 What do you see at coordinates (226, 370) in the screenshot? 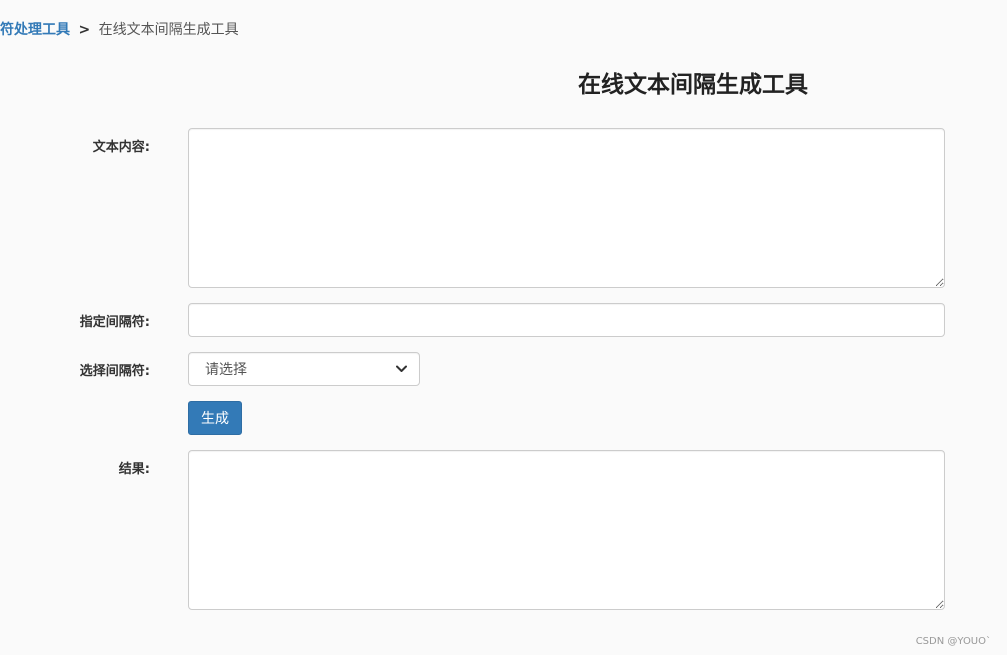
I see `separator-select-value: 请选择` at bounding box center [226, 370].